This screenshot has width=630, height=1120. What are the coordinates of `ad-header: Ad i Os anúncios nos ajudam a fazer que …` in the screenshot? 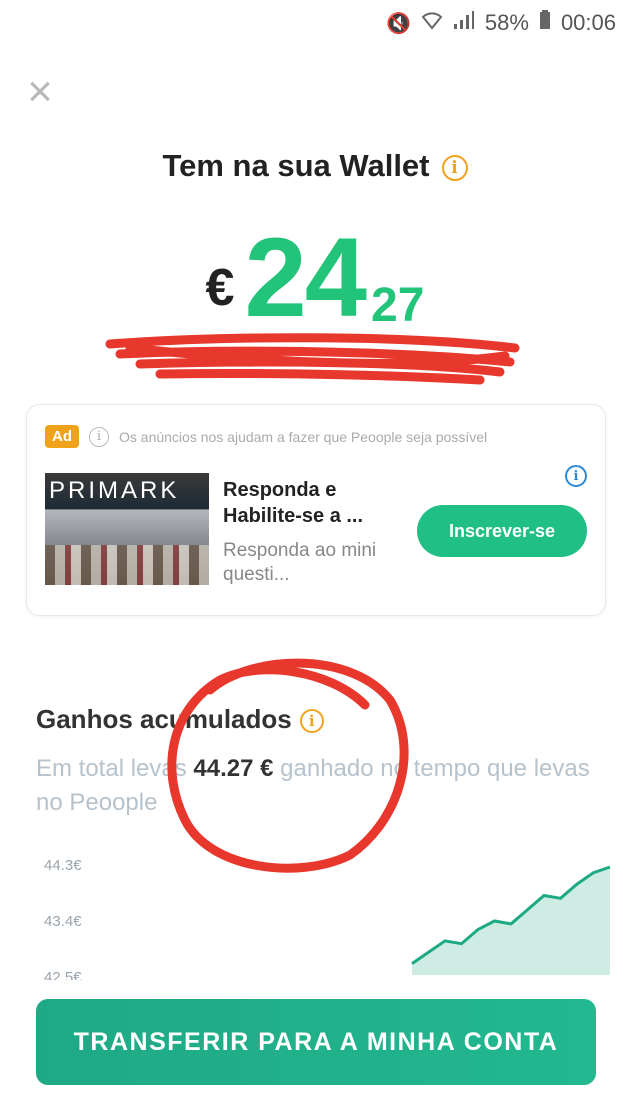 It's located at (266, 436).